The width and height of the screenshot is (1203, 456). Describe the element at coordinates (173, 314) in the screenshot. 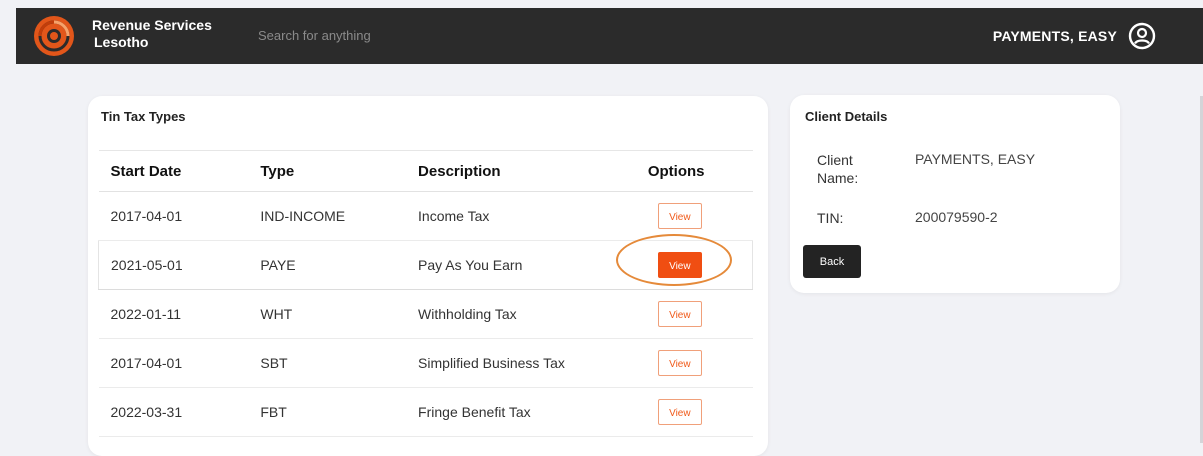

I see `start-date-cell: 2022-01-11` at that location.